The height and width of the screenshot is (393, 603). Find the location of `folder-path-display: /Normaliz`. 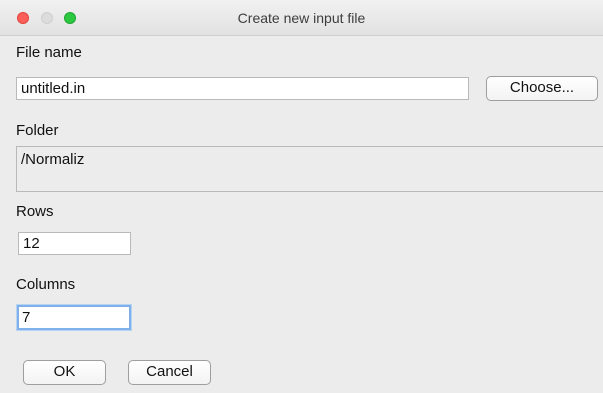

folder-path-display: /Normaliz is located at coordinates (309, 169).